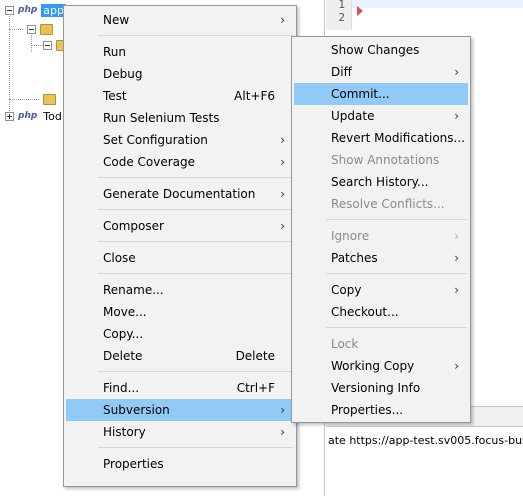  What do you see at coordinates (133, 226) in the screenshot?
I see `menu-item-label: Composer` at bounding box center [133, 226].